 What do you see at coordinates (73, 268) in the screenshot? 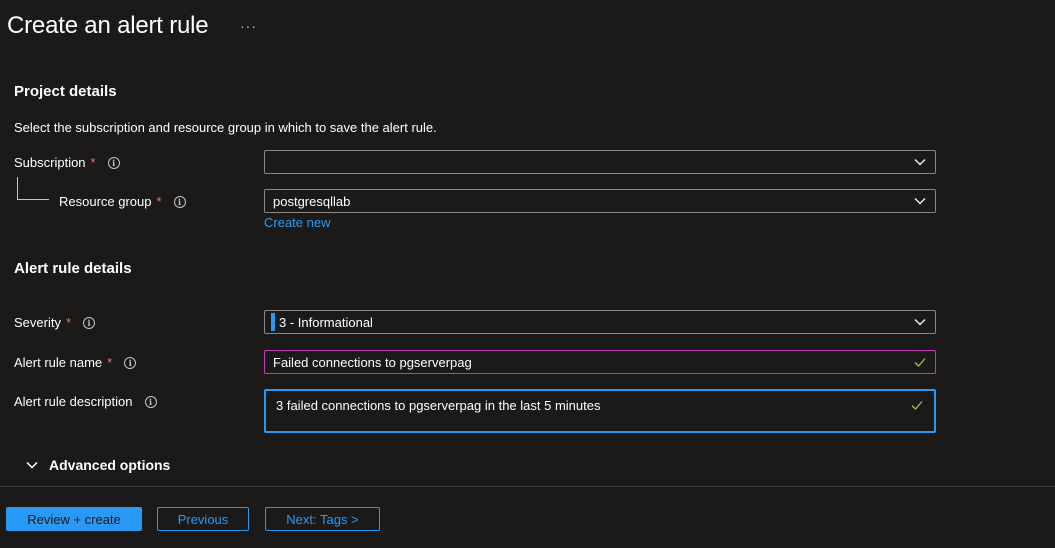
I see `alert-rule-details-heading: Alert rule details` at bounding box center [73, 268].